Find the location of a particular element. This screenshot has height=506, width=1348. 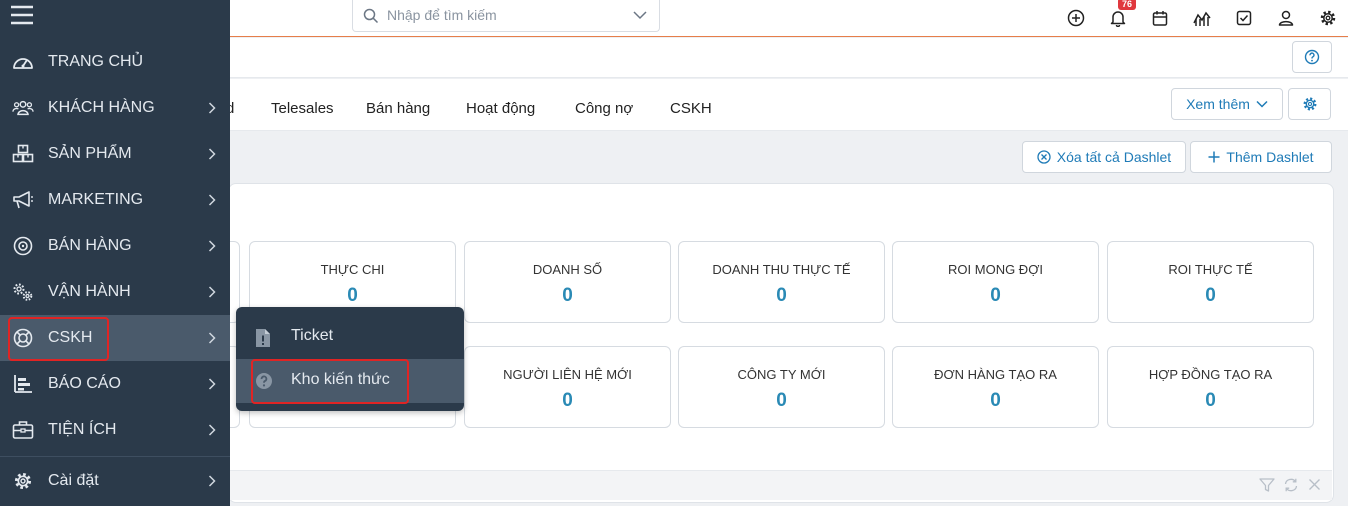

sidebar-item-label: Cài đặt is located at coordinates (73, 480).